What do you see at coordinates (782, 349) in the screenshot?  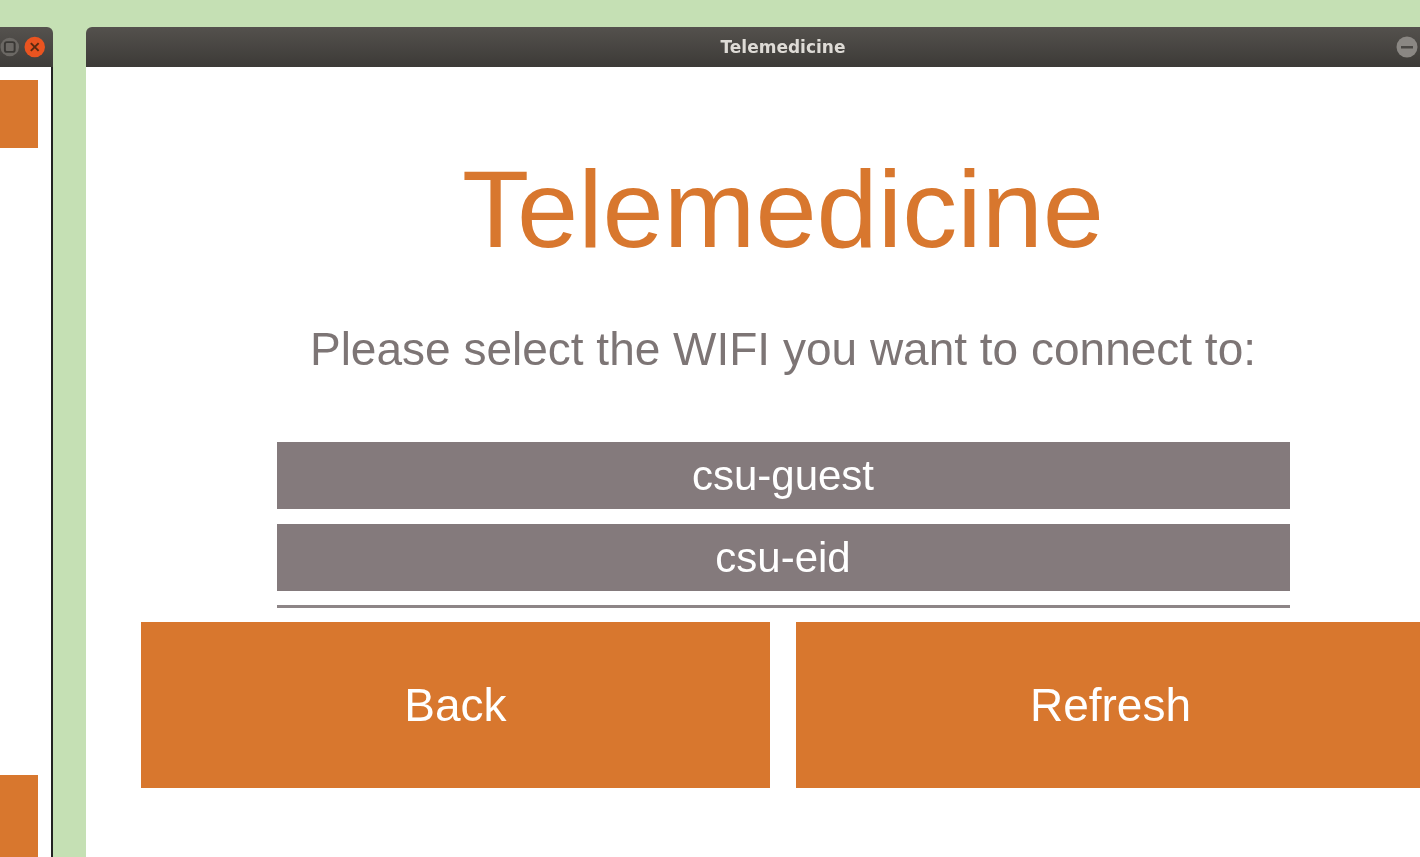 I see `wifi-prompt: Please select the WIFI you want to connect to:` at bounding box center [782, 349].